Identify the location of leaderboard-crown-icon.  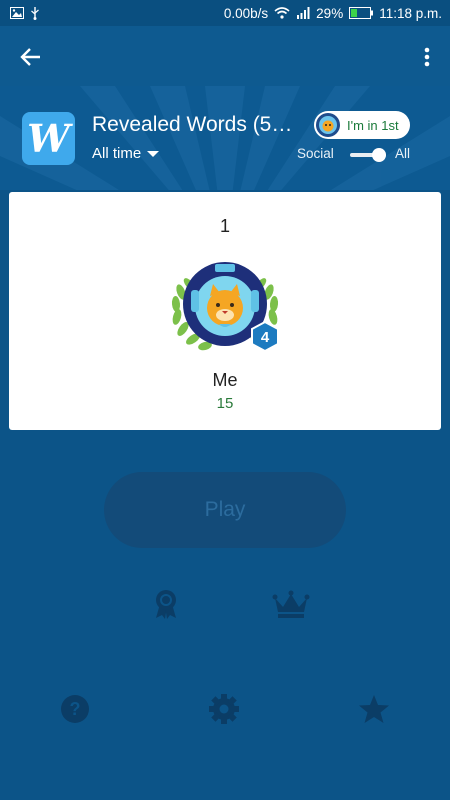
(291, 604).